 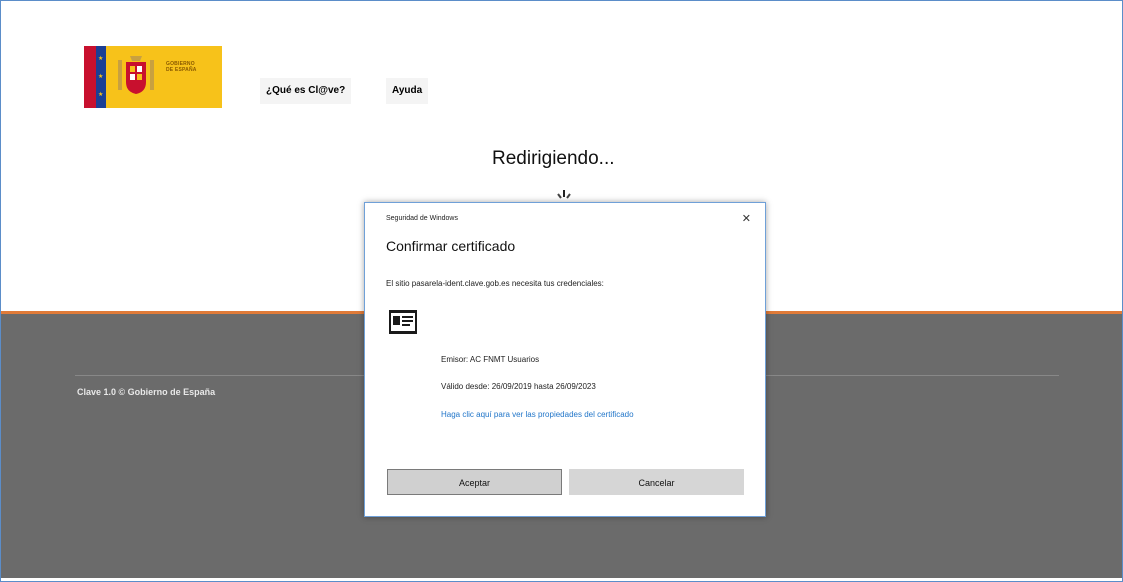 What do you see at coordinates (451, 246) in the screenshot?
I see `dialog-title: Confirmar certificado` at bounding box center [451, 246].